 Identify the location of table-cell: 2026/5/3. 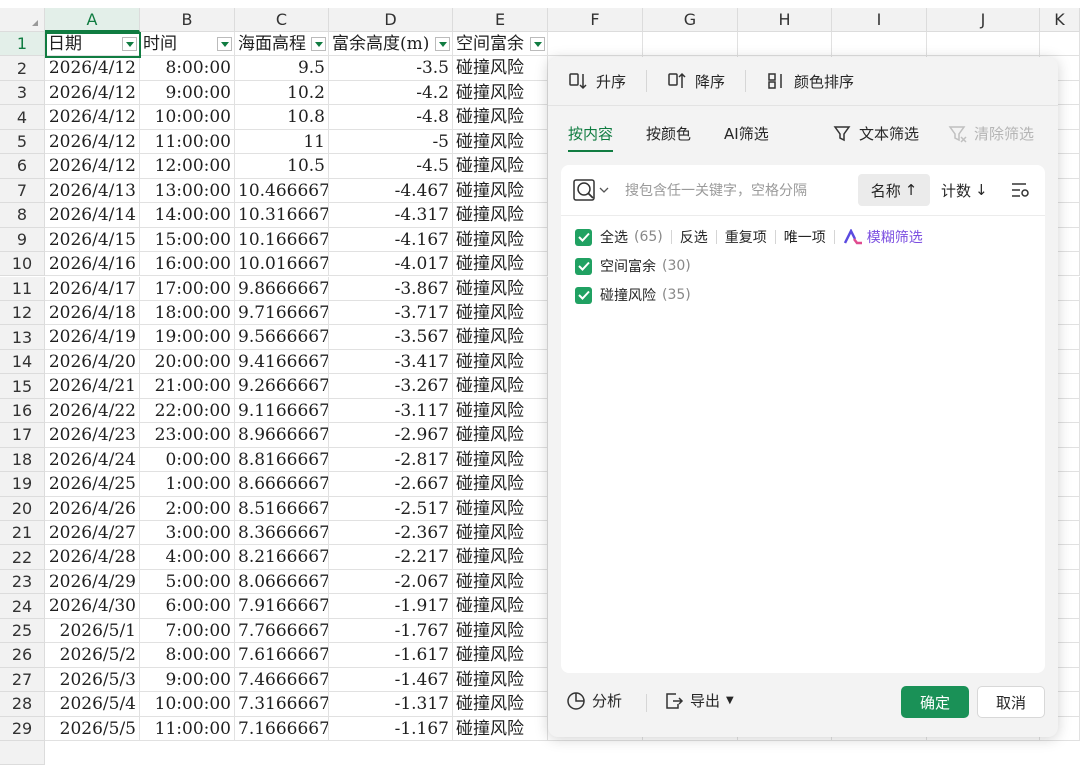
(92, 680).